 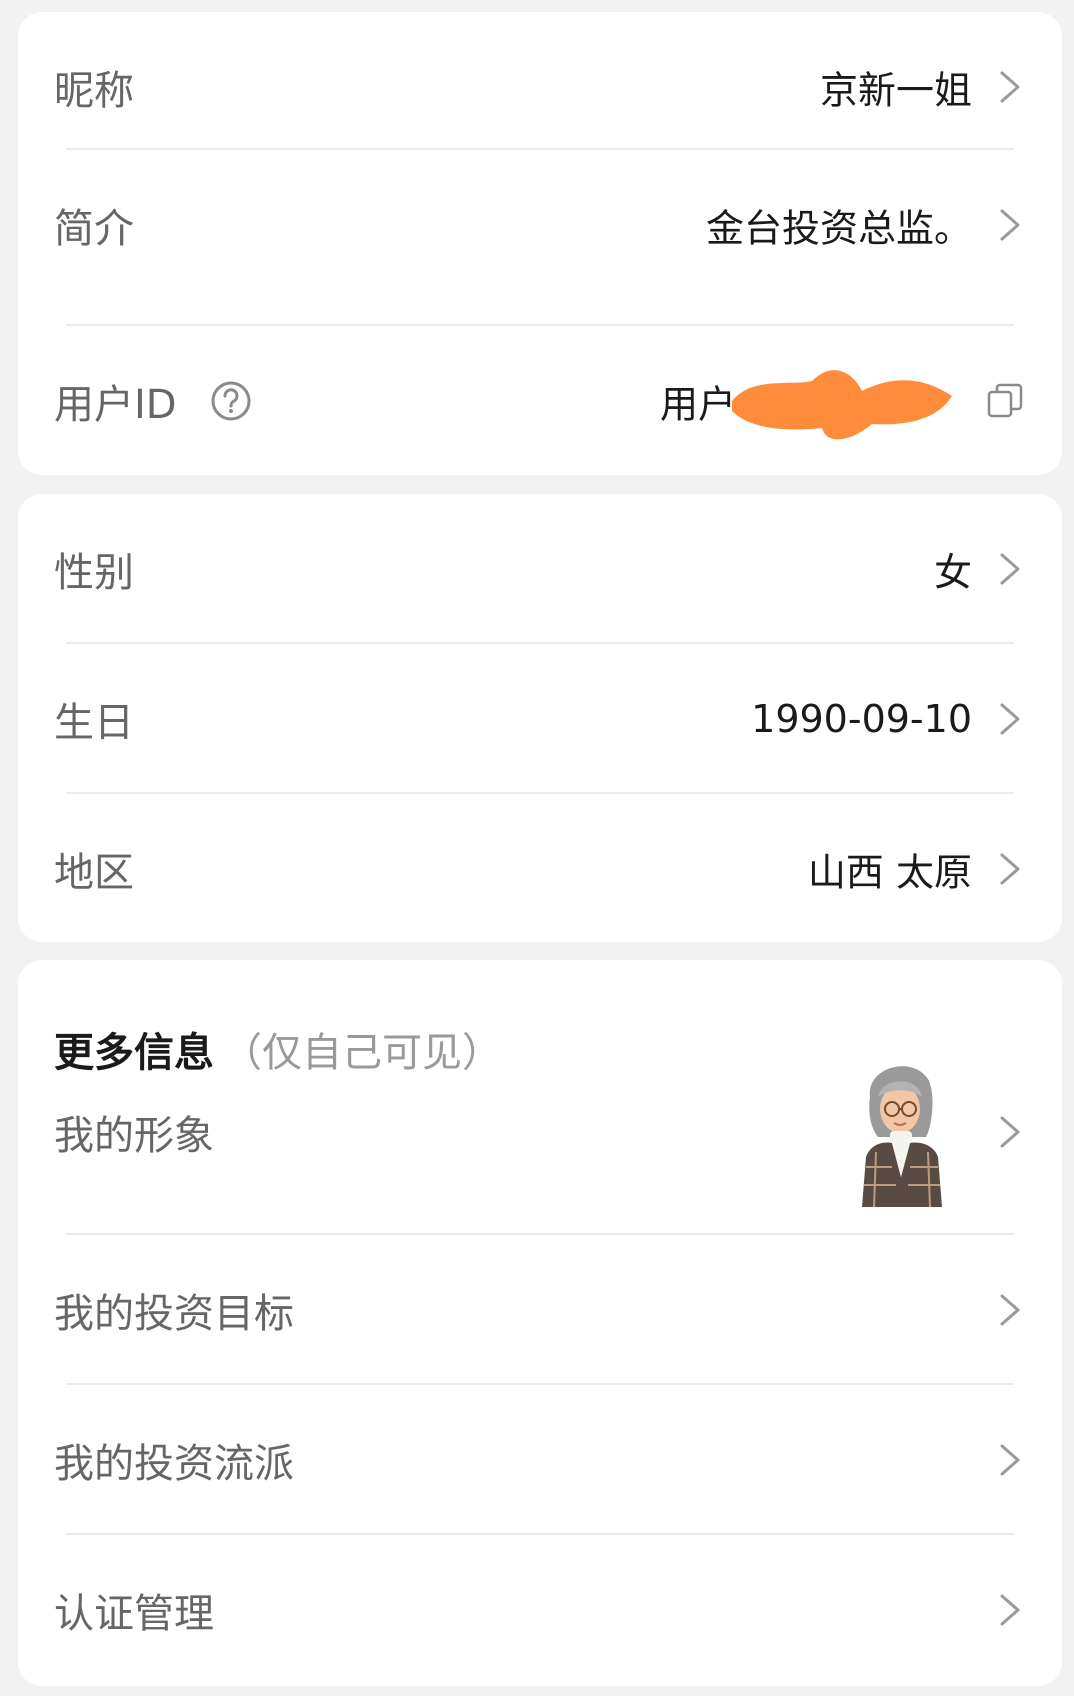 I want to click on investment-goal-row: 我的投资目标, so click(x=540, y=1310).